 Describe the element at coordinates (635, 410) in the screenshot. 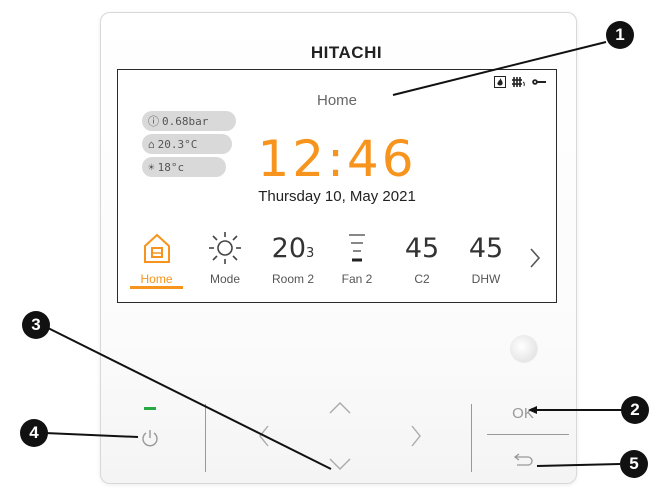

I see `callout-2: 2` at that location.